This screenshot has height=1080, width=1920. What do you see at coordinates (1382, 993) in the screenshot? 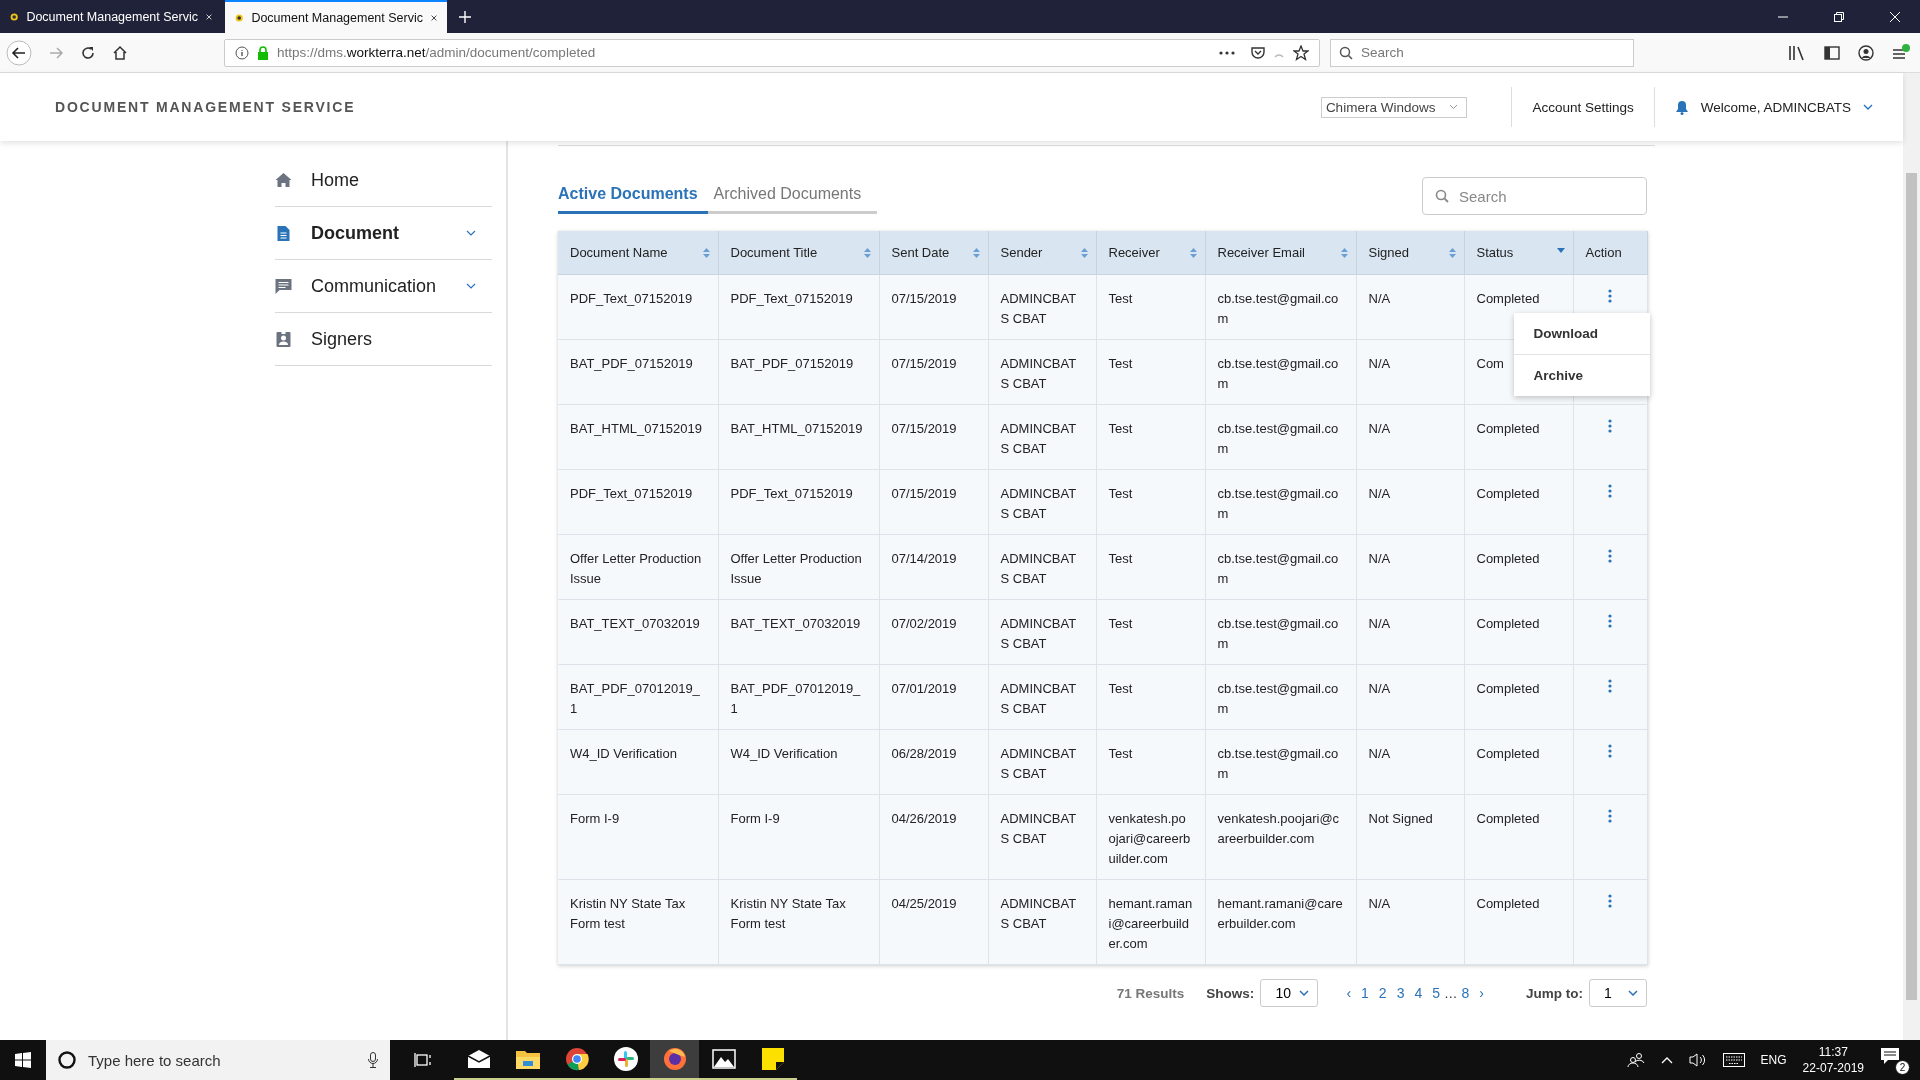
I see `page-link: 2` at bounding box center [1382, 993].